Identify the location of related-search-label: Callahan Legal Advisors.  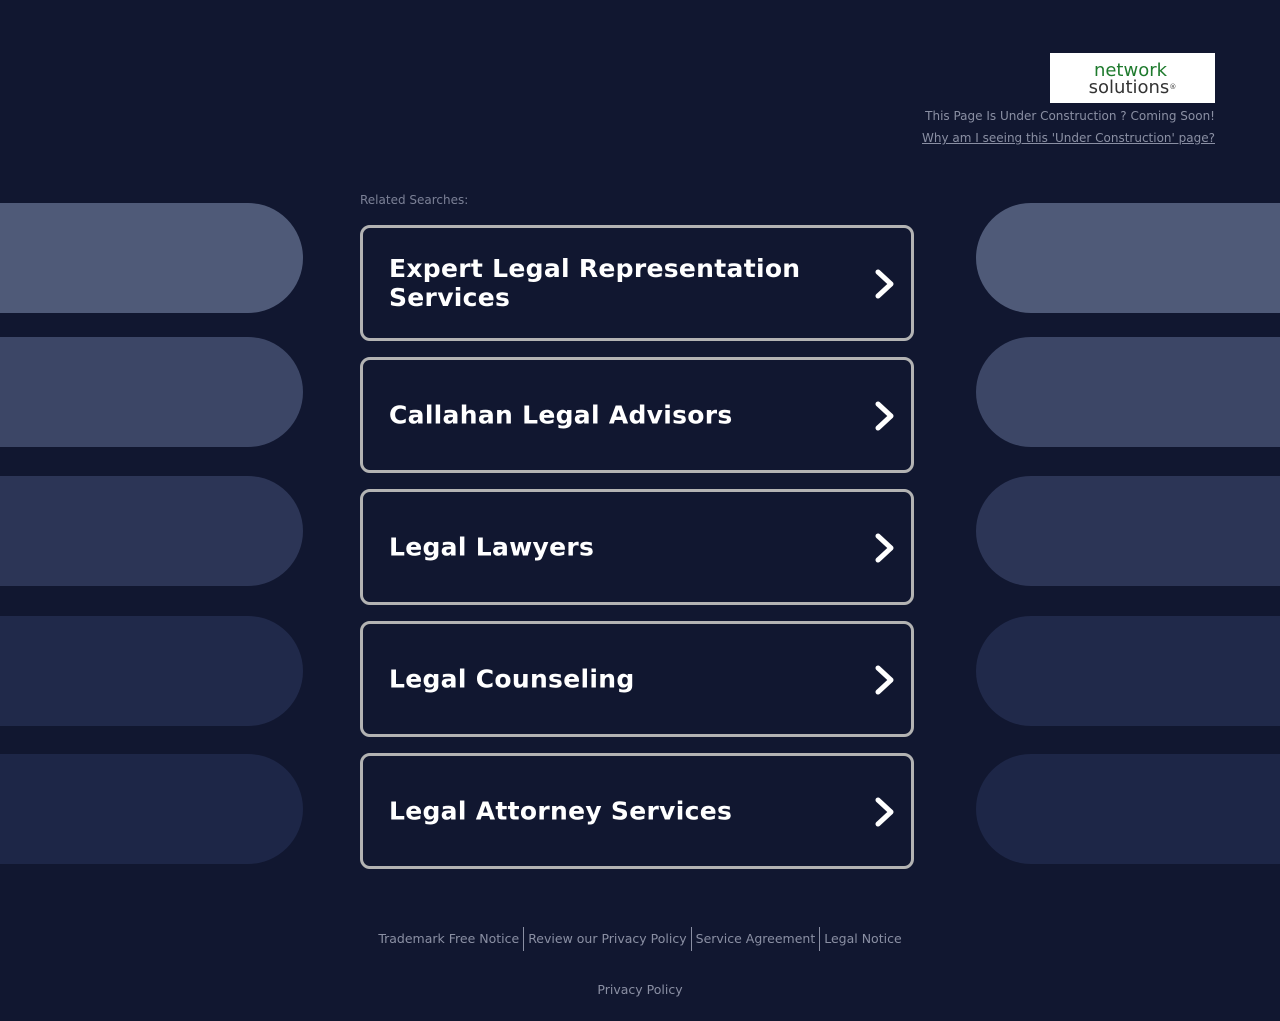
(561, 415).